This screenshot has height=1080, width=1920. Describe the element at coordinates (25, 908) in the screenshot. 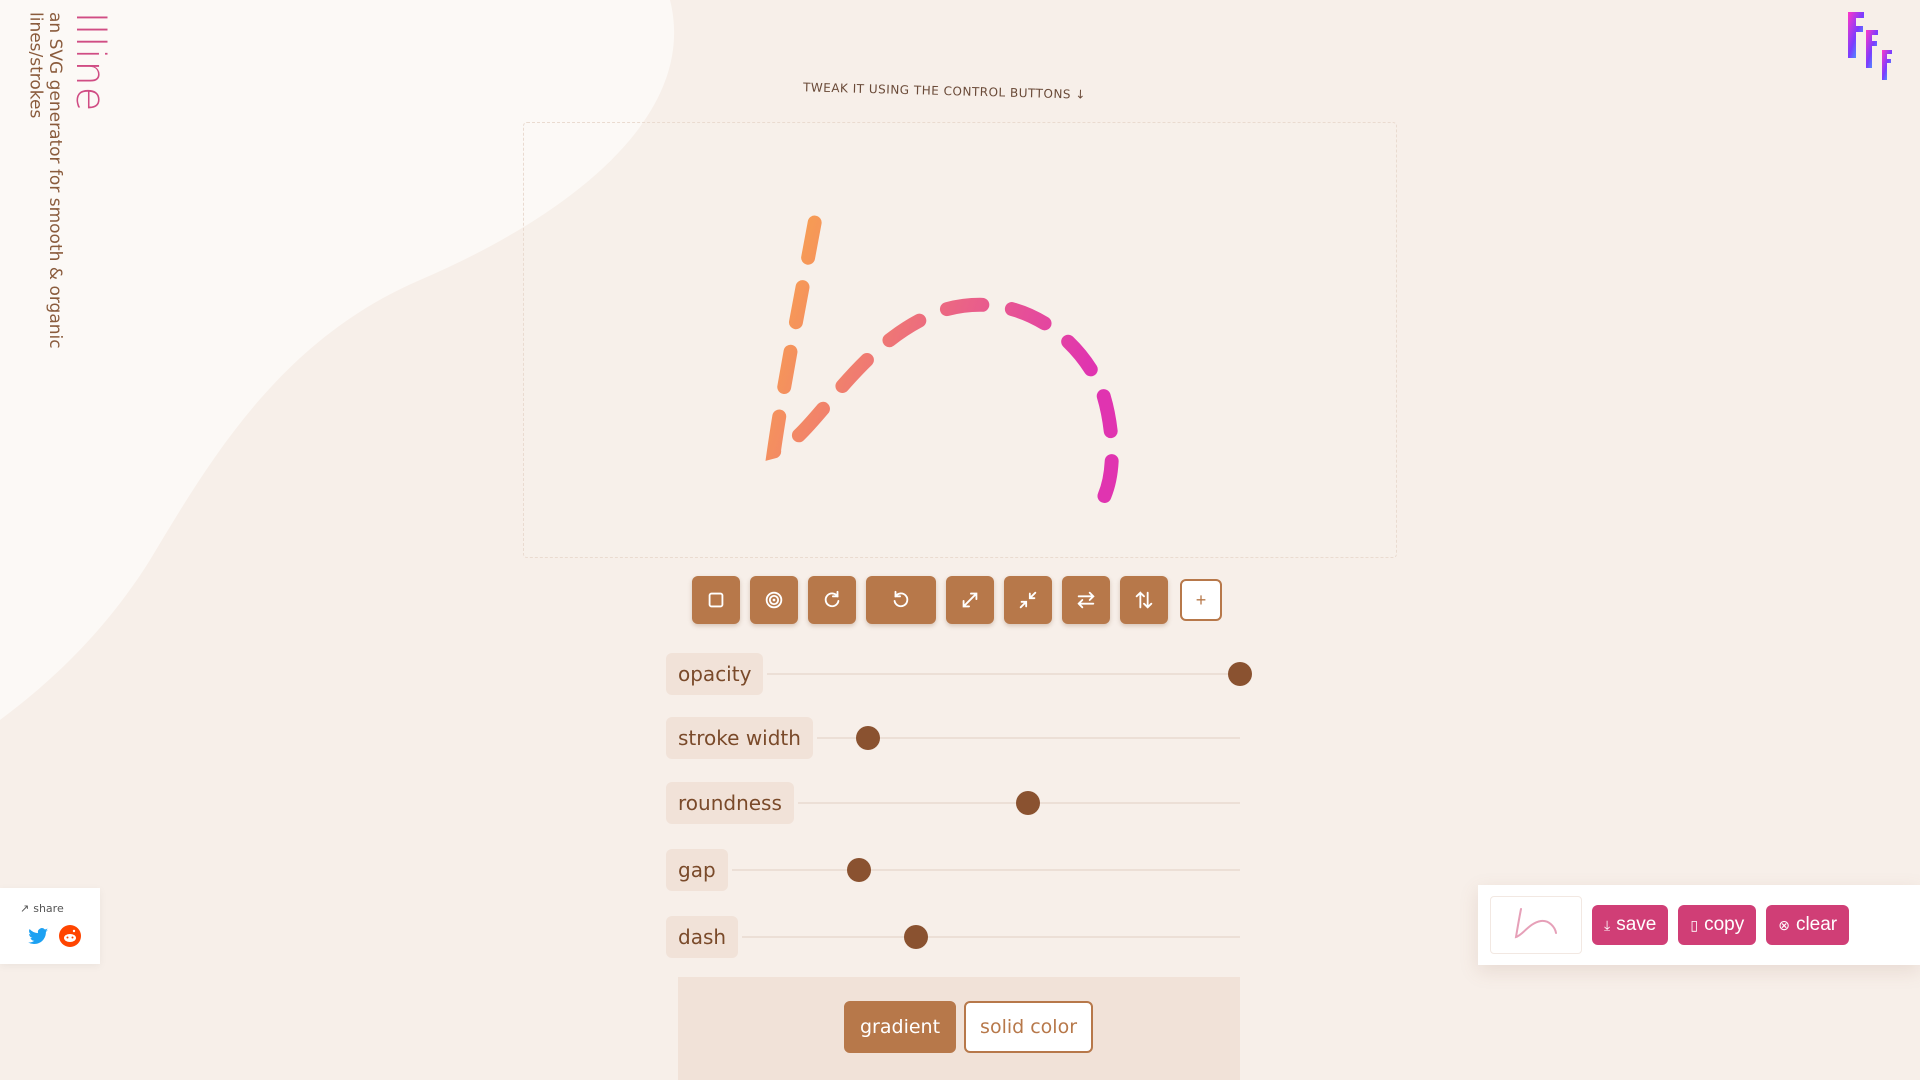

I see `share-icon: ↗` at that location.